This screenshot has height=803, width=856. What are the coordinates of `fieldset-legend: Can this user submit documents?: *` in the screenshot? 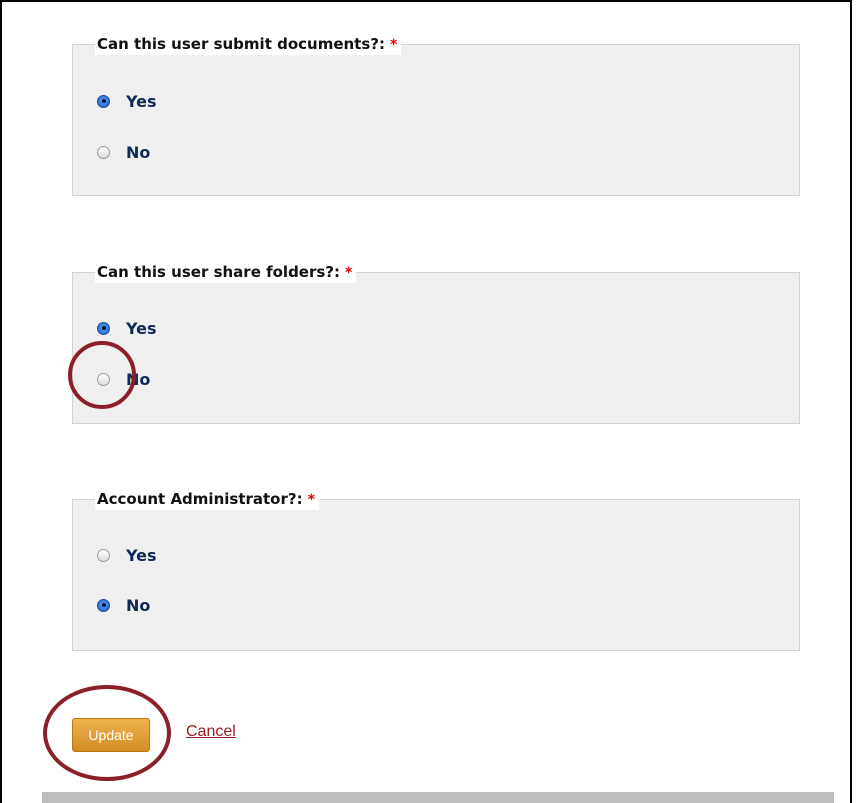 It's located at (248, 44).